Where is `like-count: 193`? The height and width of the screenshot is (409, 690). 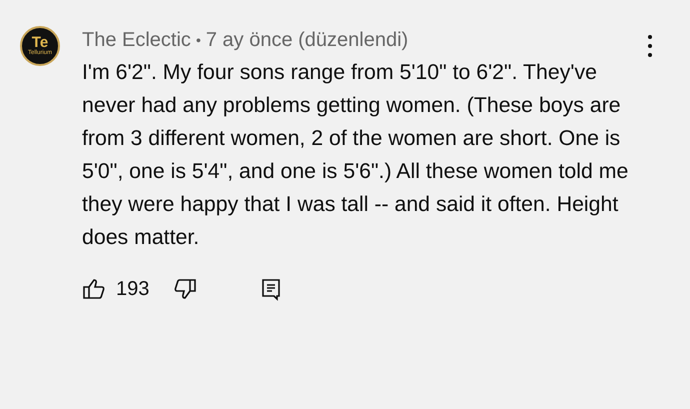
like-count: 193 is located at coordinates (133, 289).